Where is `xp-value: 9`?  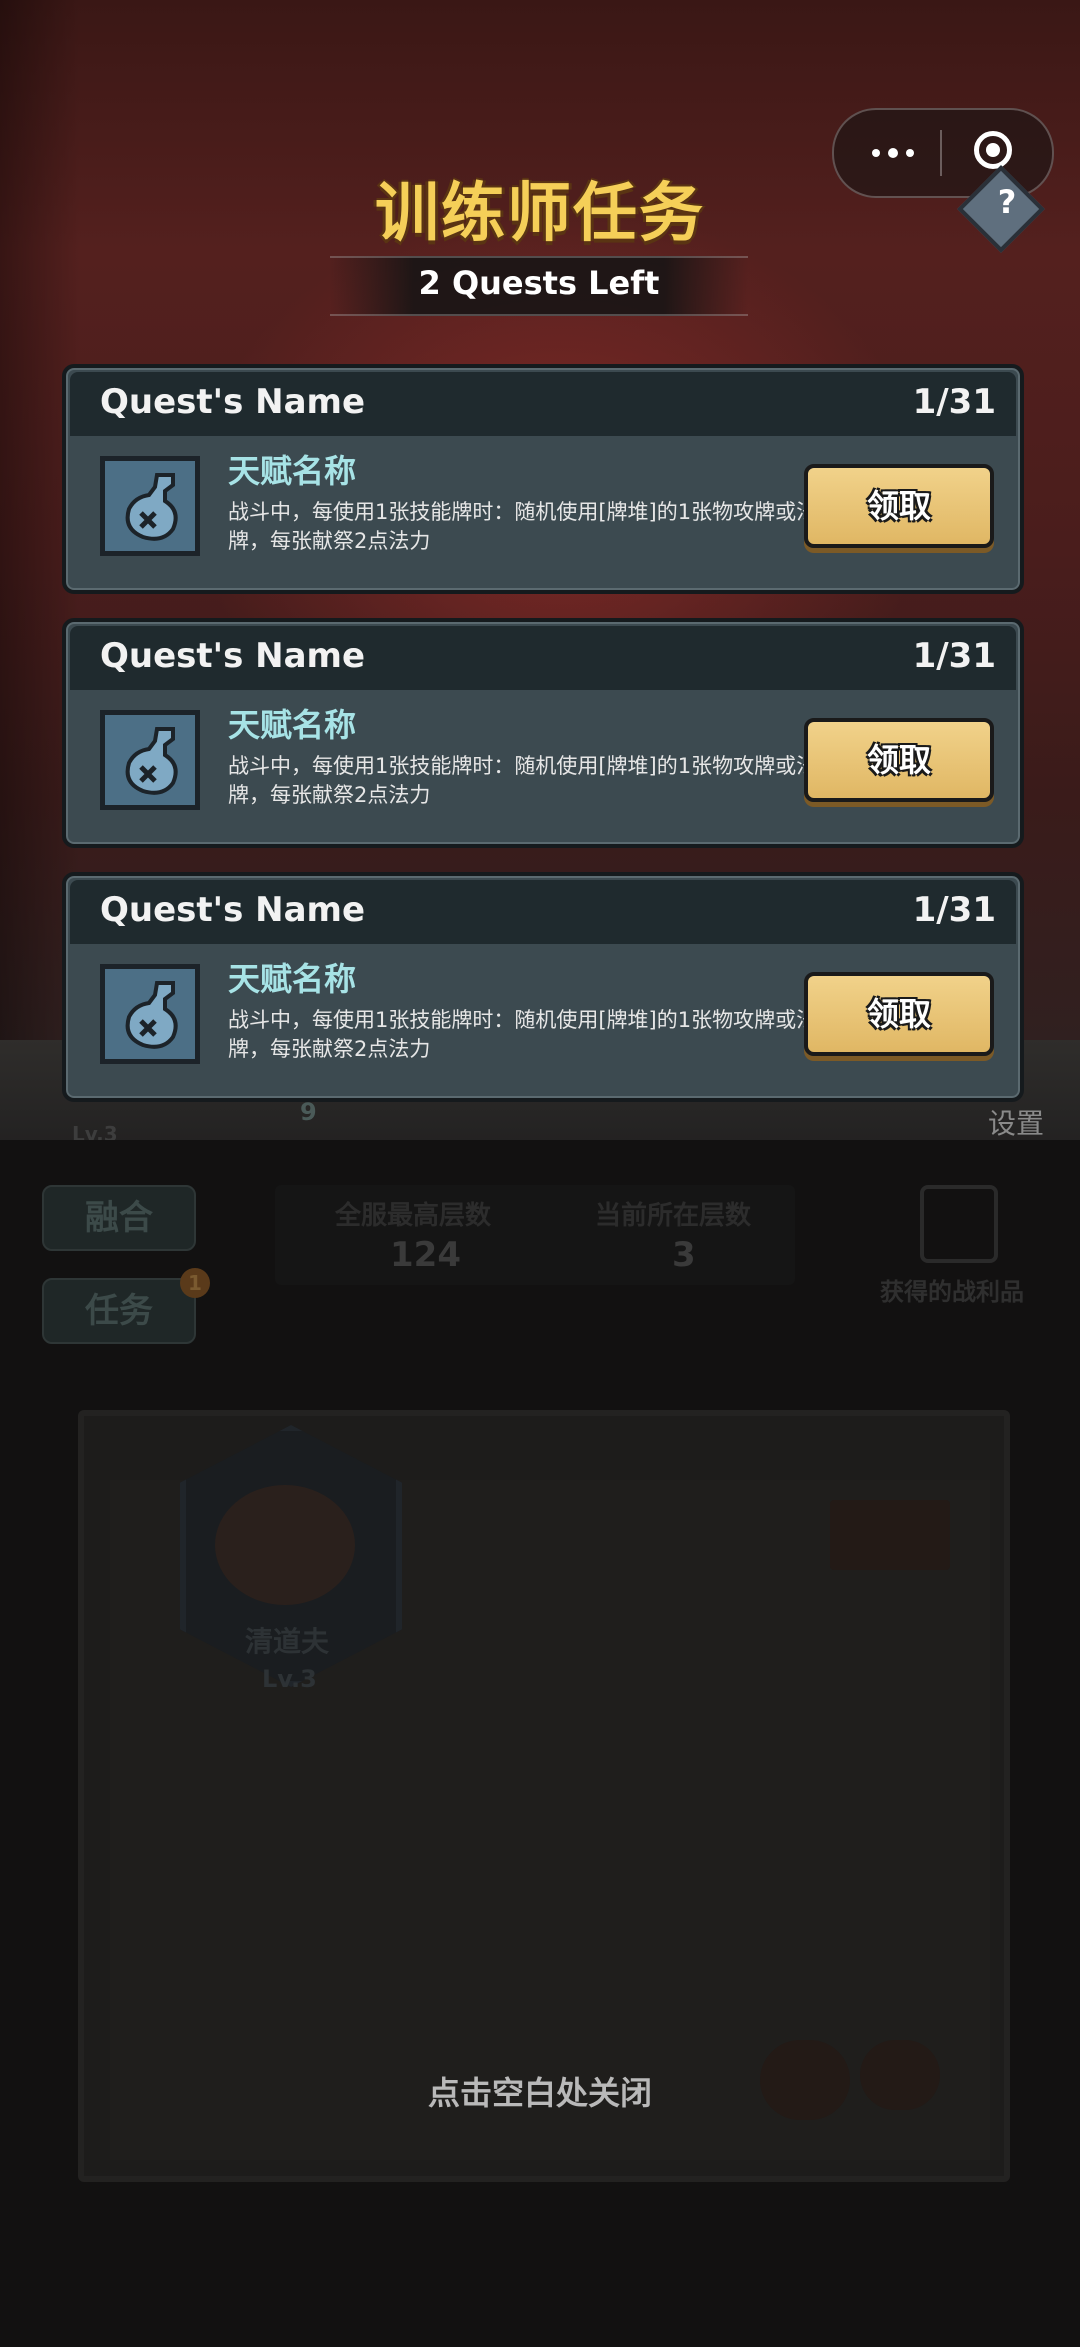
xp-value: 9 is located at coordinates (308, 1112).